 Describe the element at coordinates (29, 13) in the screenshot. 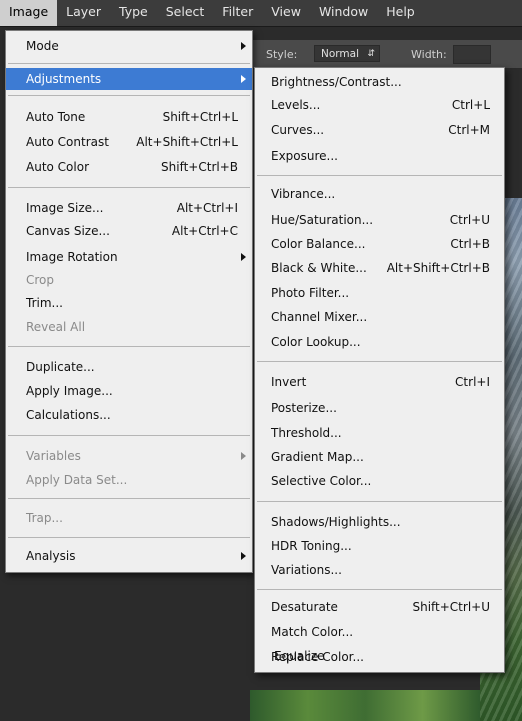

I see `menu-image: Image` at that location.